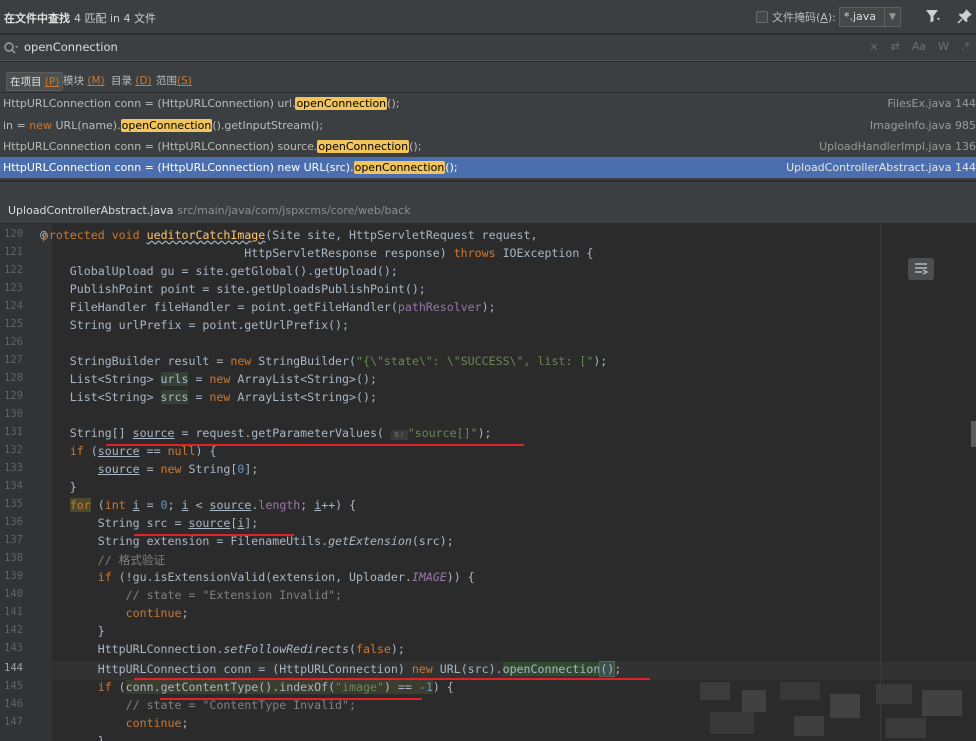 The height and width of the screenshot is (741, 976). What do you see at coordinates (873, 46) in the screenshot?
I see `clear-icon: ×` at bounding box center [873, 46].